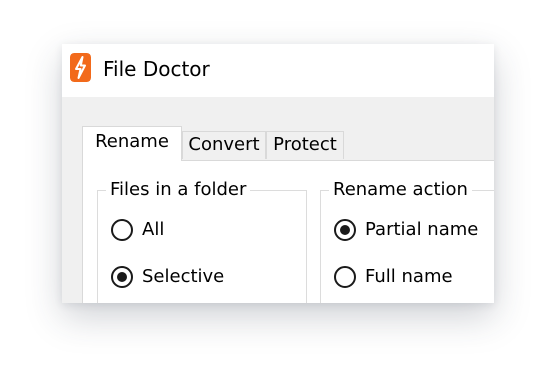  I want to click on files-in-folder-legend: Files in a folder, so click(178, 190).